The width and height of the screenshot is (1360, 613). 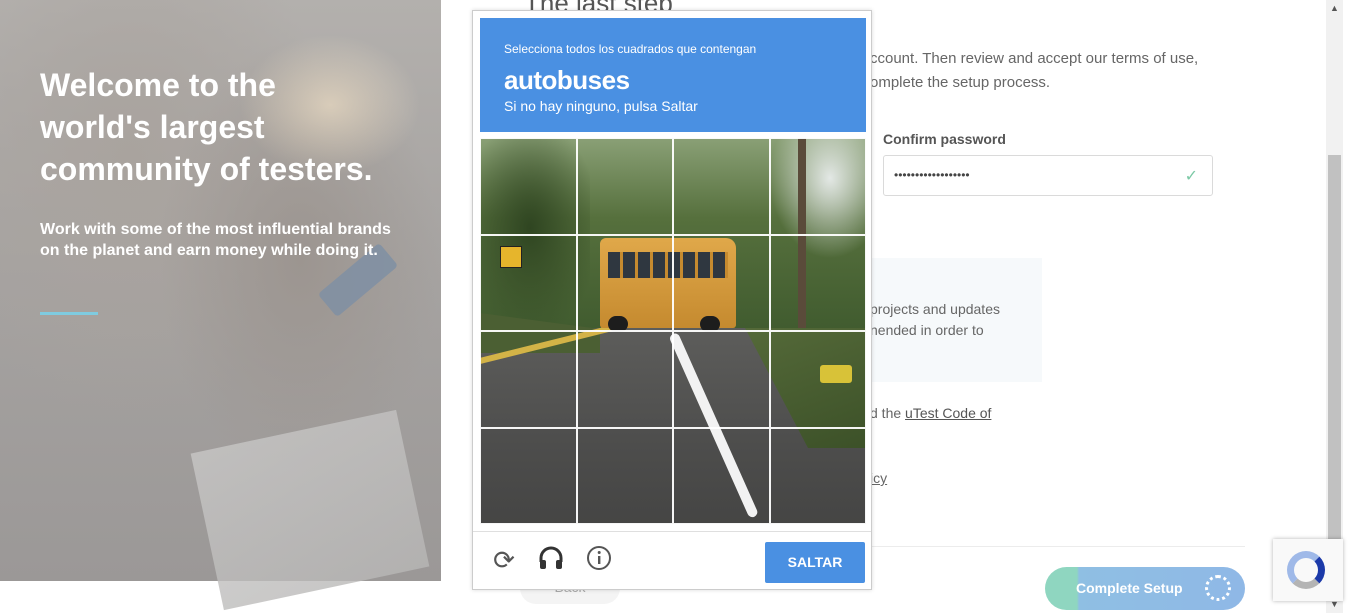 What do you see at coordinates (69, 313) in the screenshot?
I see `hero-accent-line` at bounding box center [69, 313].